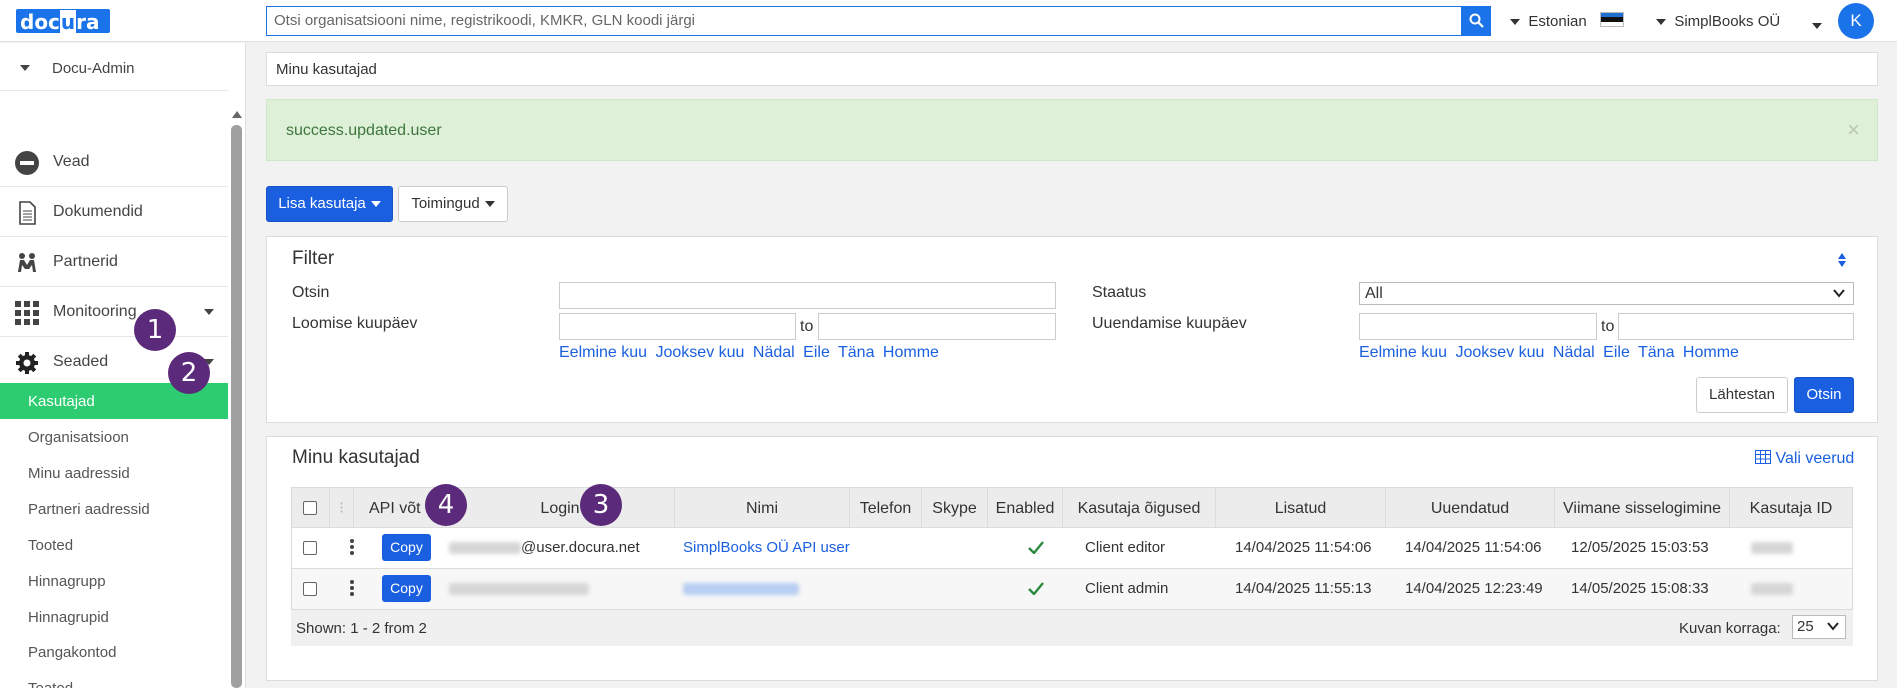 The image size is (1897, 688). Describe the element at coordinates (1853, 130) in the screenshot. I see `close-icon: ×` at that location.